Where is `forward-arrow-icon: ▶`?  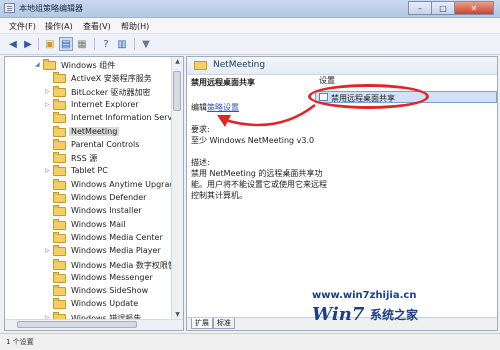
forward-arrow-icon: ▶ is located at coordinates (28, 44).